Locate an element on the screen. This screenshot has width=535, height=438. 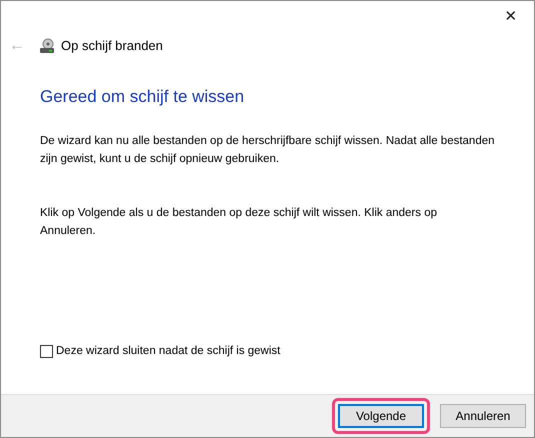
wizard-button: Annuleren is located at coordinates (483, 416).